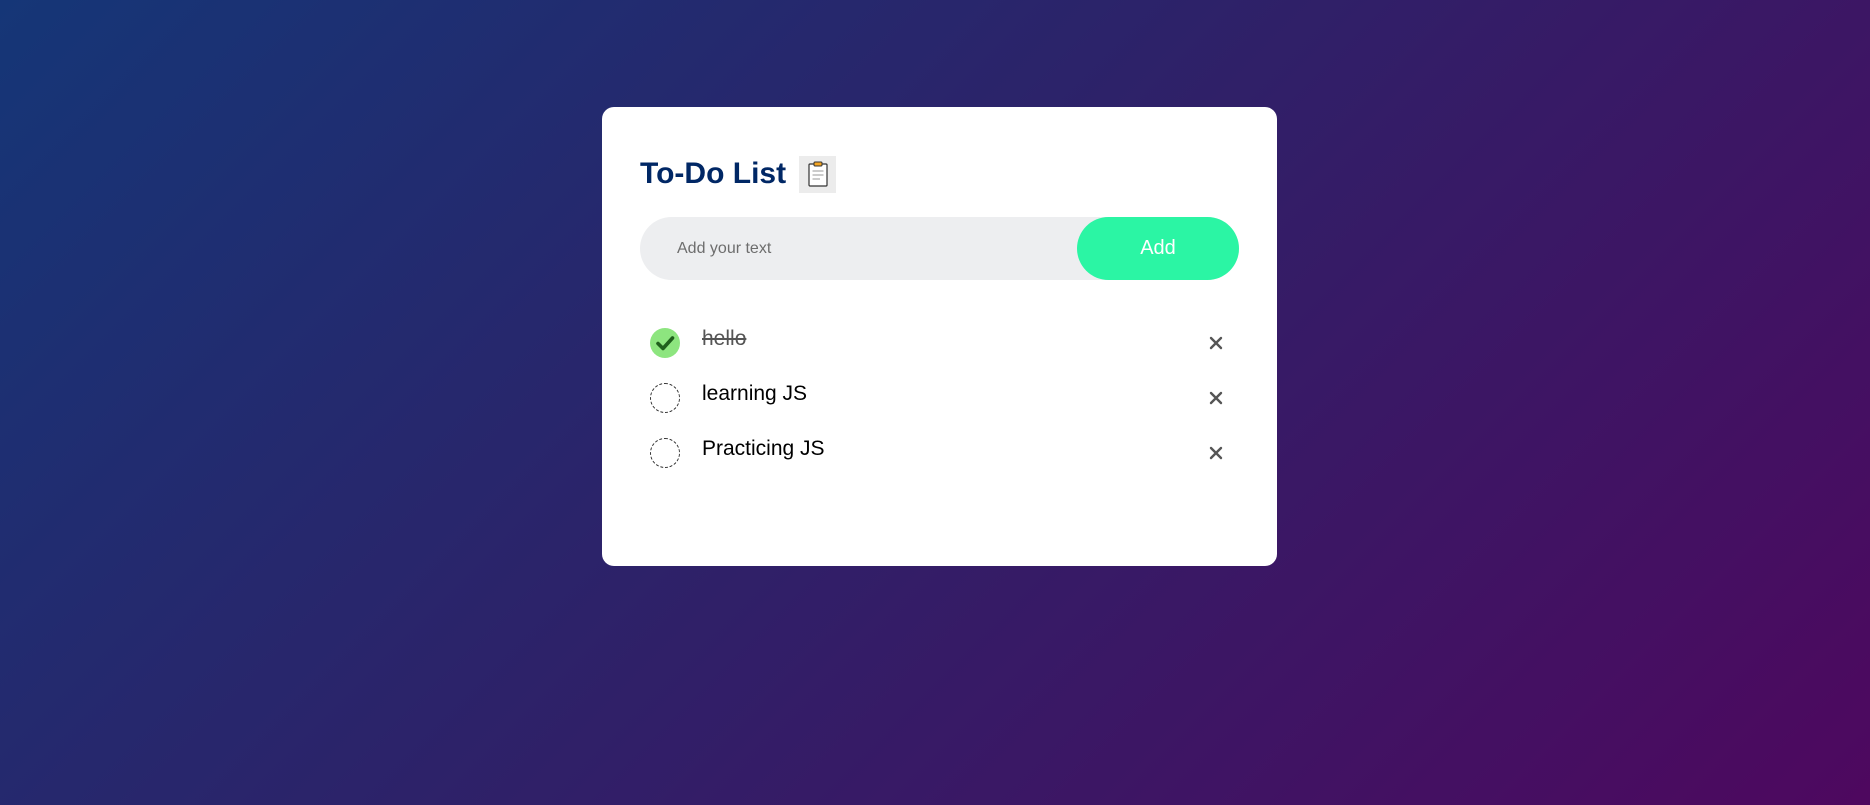  What do you see at coordinates (858, 248) in the screenshot?
I see `task-input` at bounding box center [858, 248].